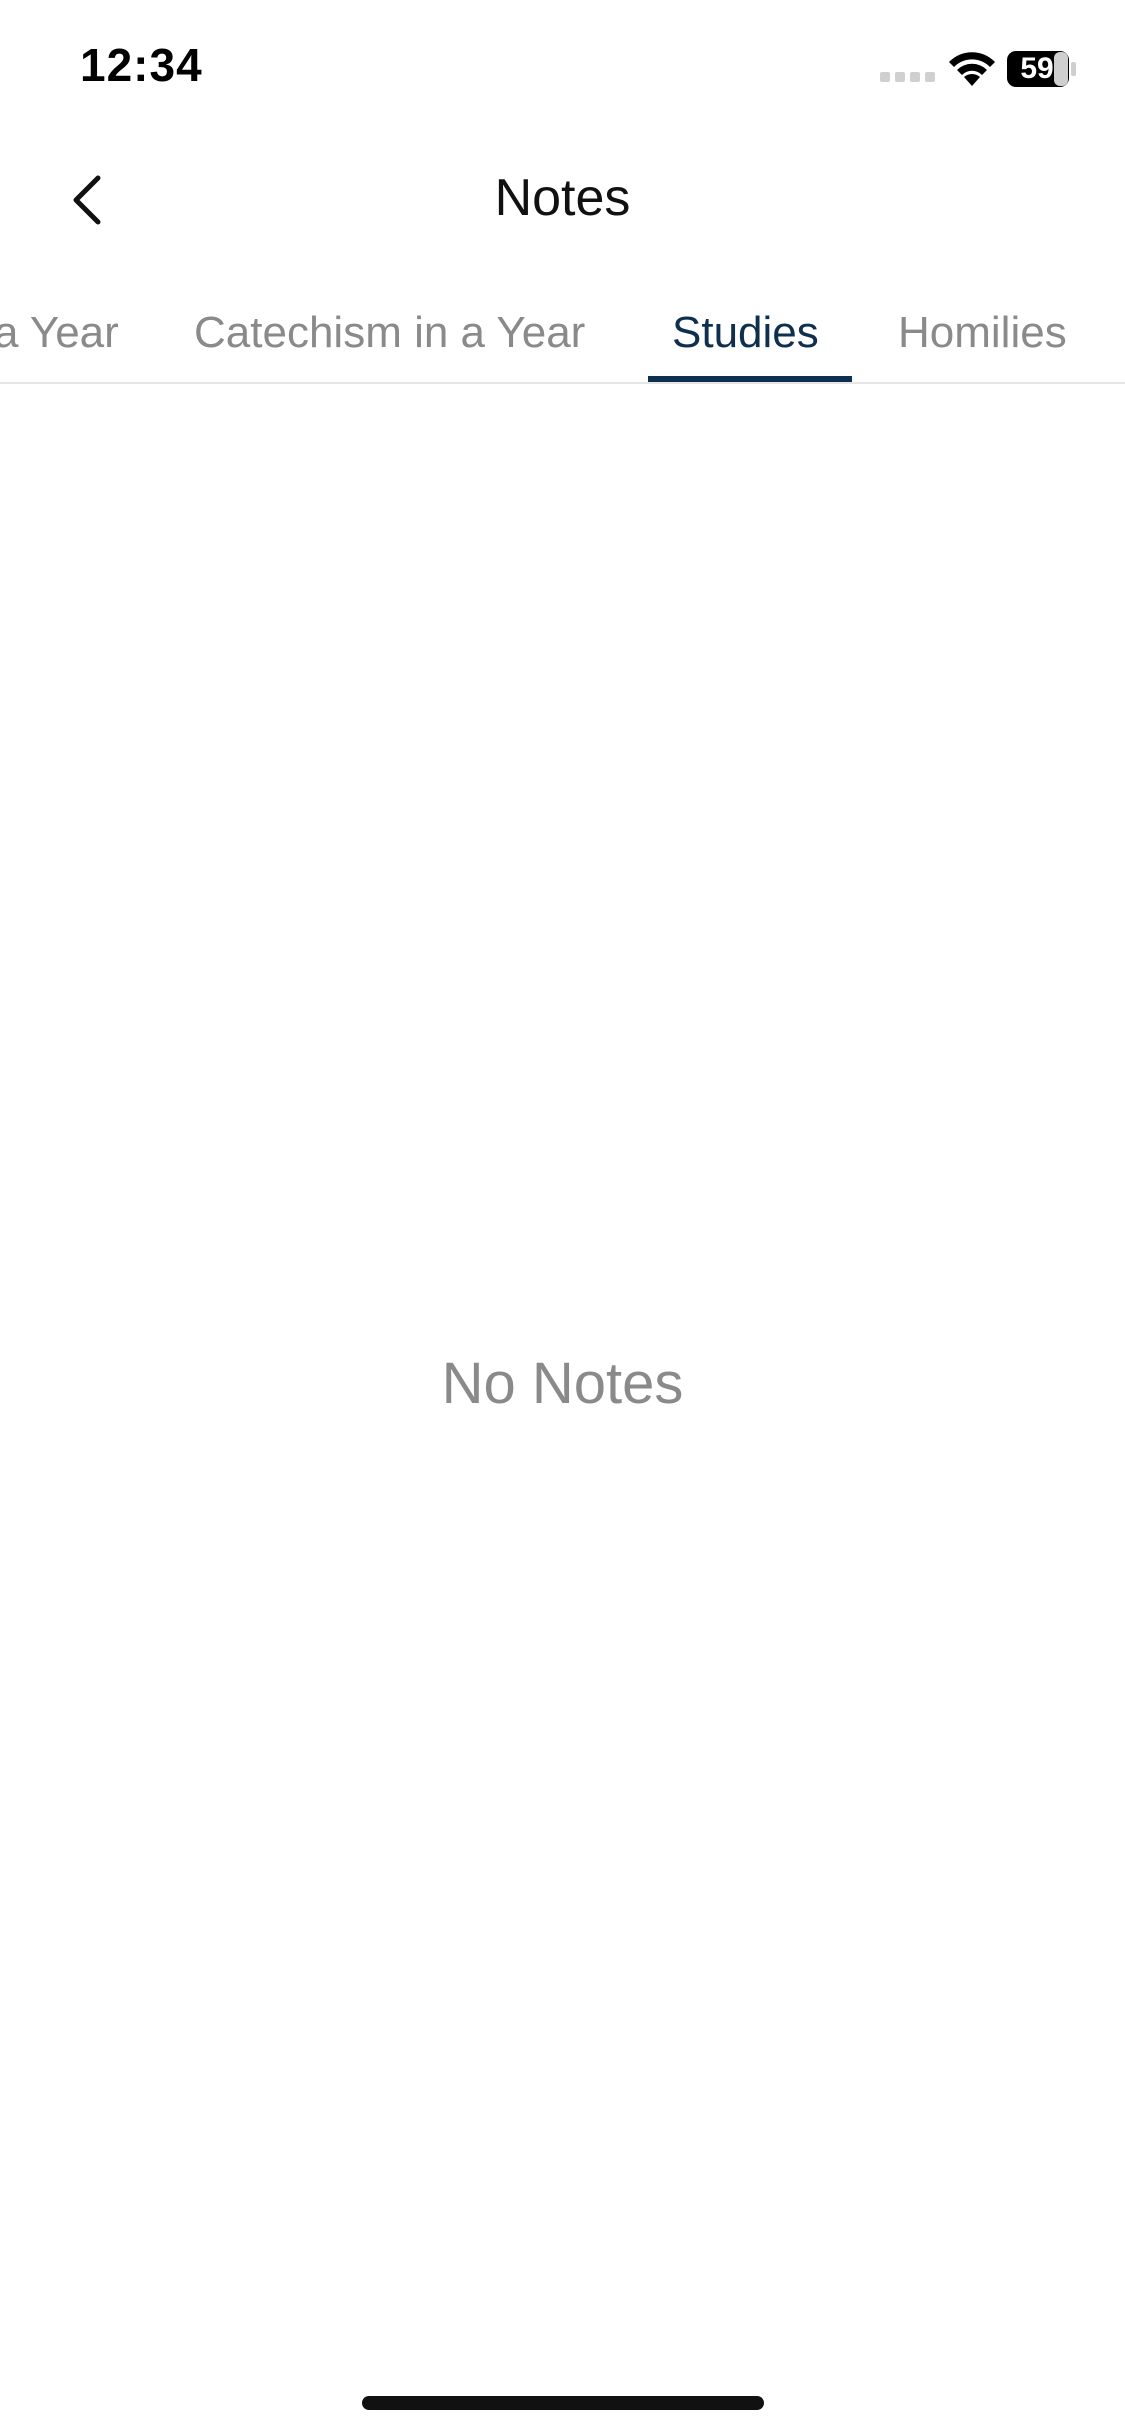 The height and width of the screenshot is (2436, 1125). Describe the element at coordinates (907, 77) in the screenshot. I see `signal-icon` at that location.